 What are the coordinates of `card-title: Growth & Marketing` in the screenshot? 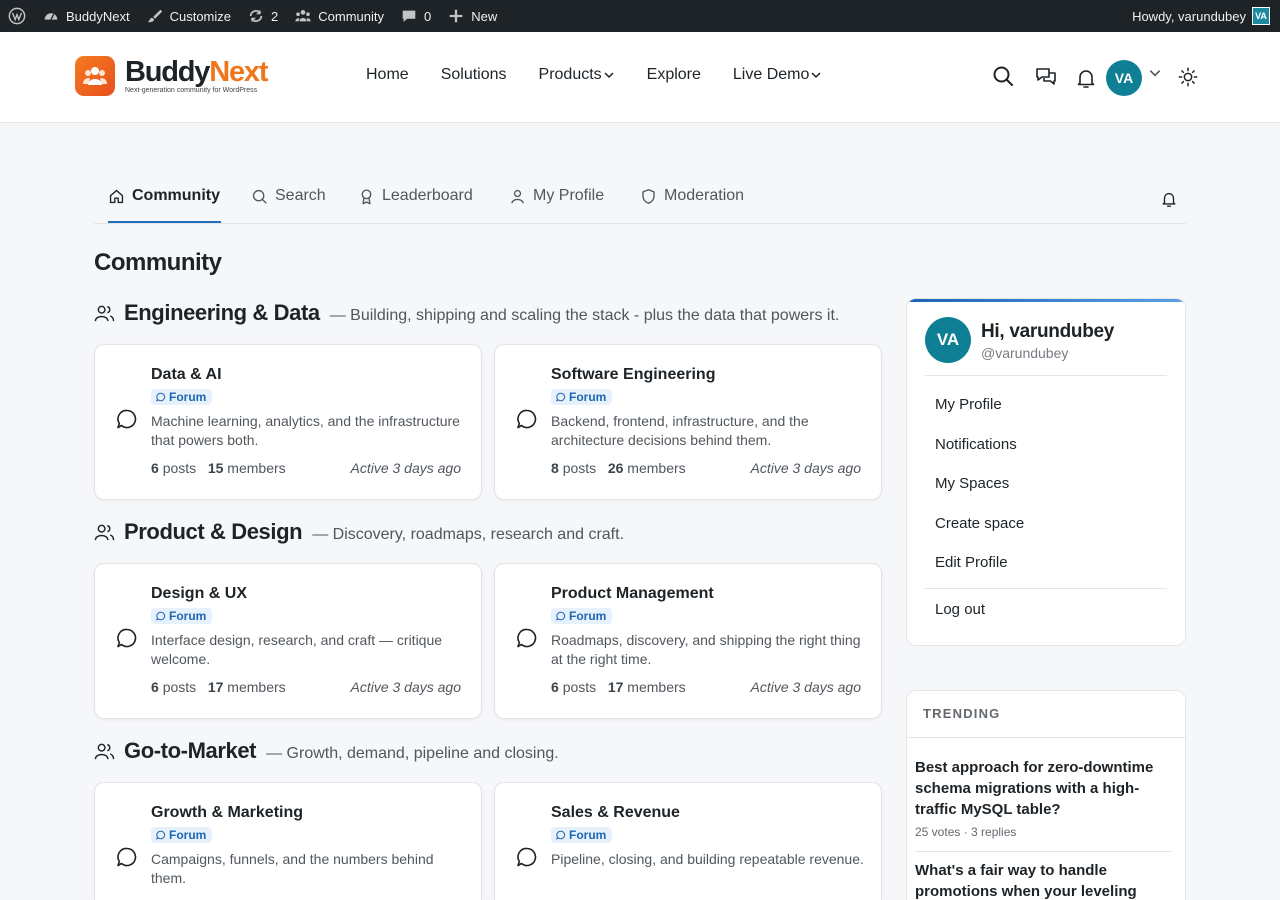 It's located at (227, 812).